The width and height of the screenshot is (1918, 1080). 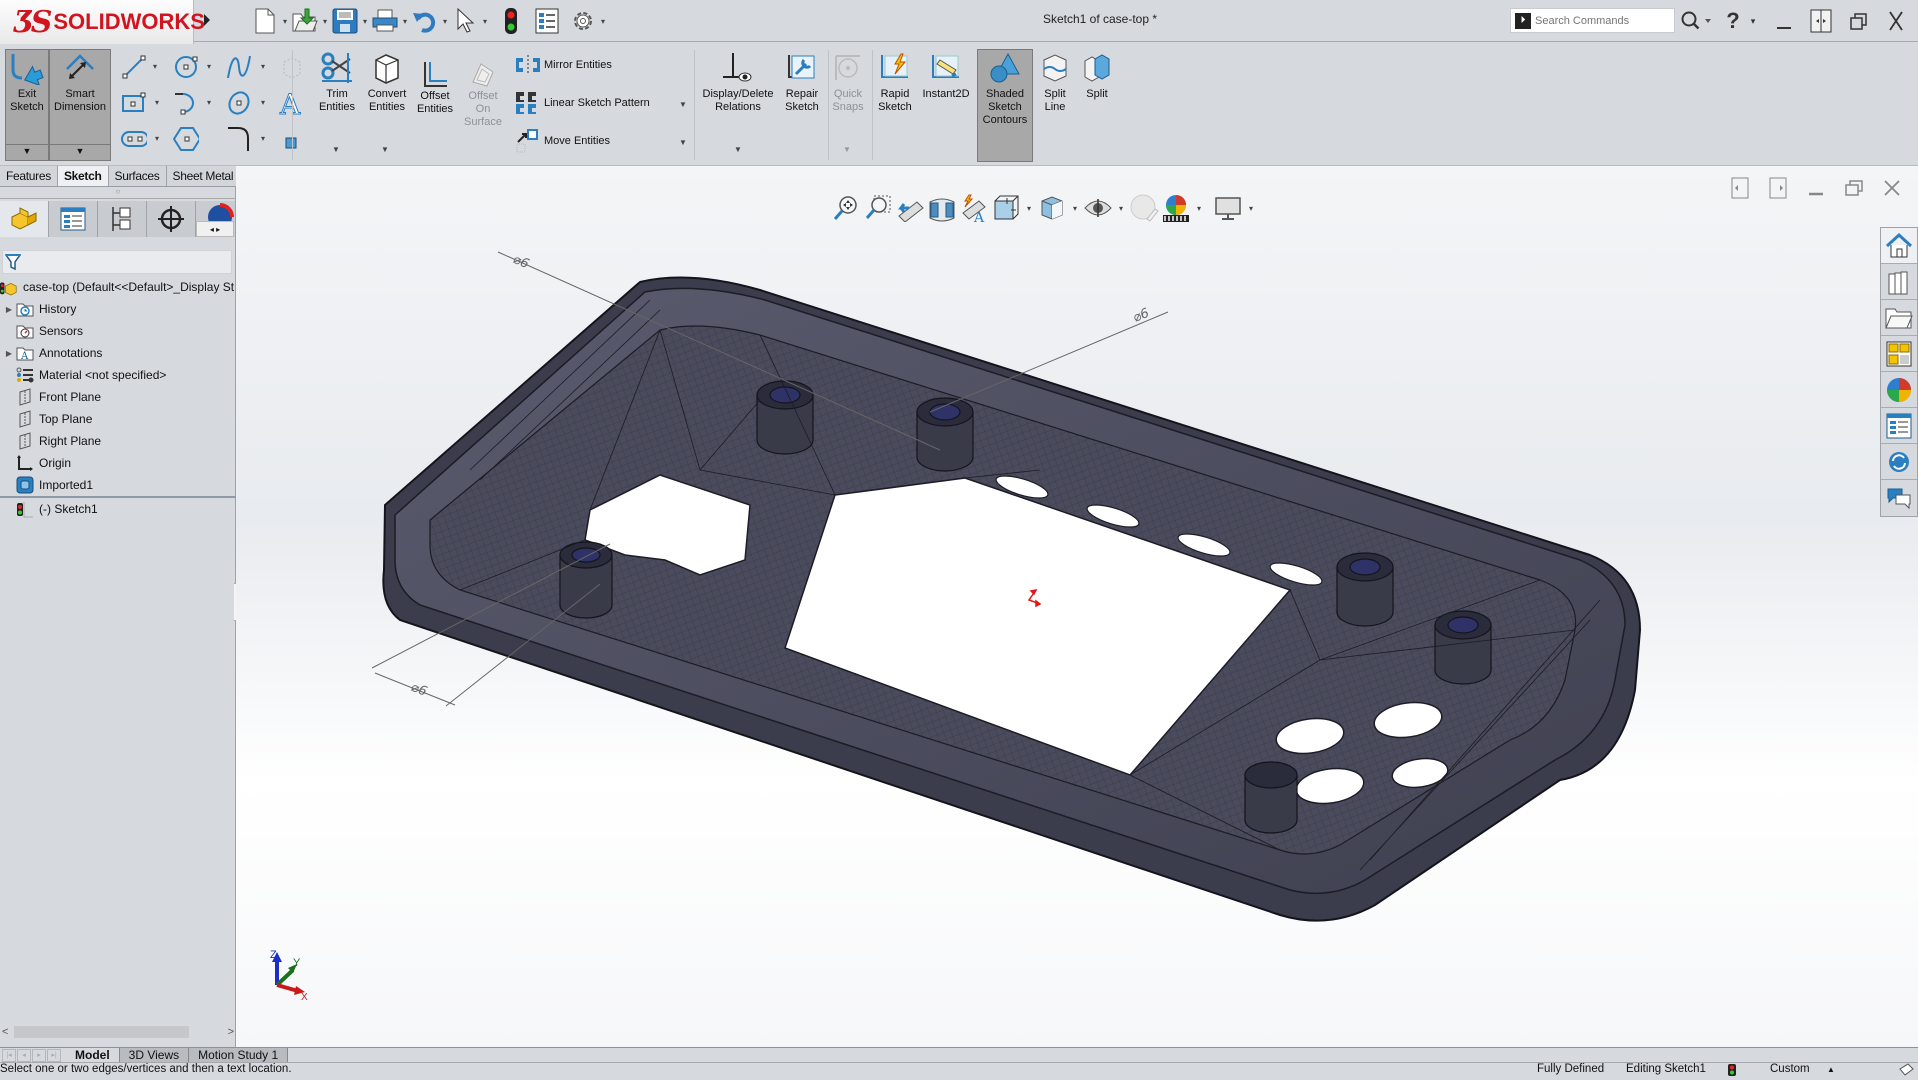 What do you see at coordinates (118, 419) in the screenshot?
I see `tree-item-top-plane: Top Plane` at bounding box center [118, 419].